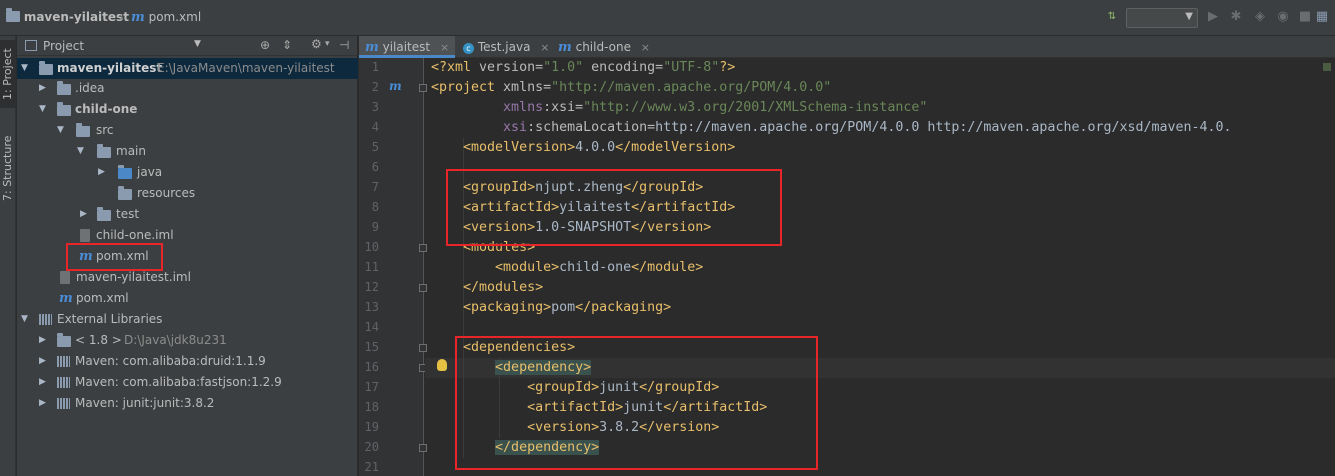 This screenshot has height=476, width=1335. Describe the element at coordinates (1260, 17) in the screenshot. I see `coverage-icon: ◈` at that location.